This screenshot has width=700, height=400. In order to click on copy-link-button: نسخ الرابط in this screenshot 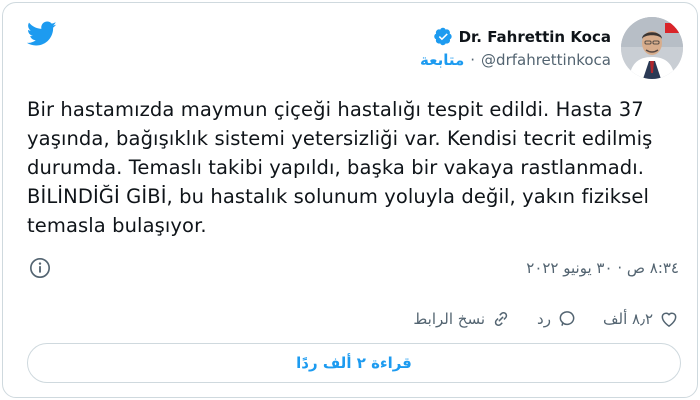, I will do `click(462, 319)`.